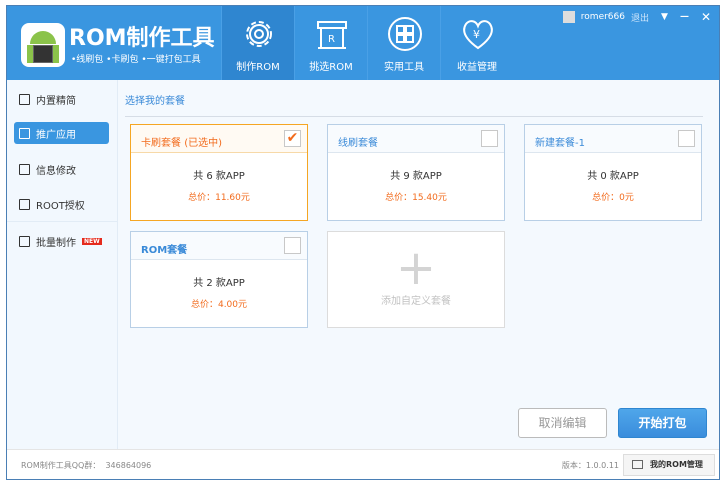  I want to click on my-rom-manage-button: 我的ROM管理, so click(669, 465).